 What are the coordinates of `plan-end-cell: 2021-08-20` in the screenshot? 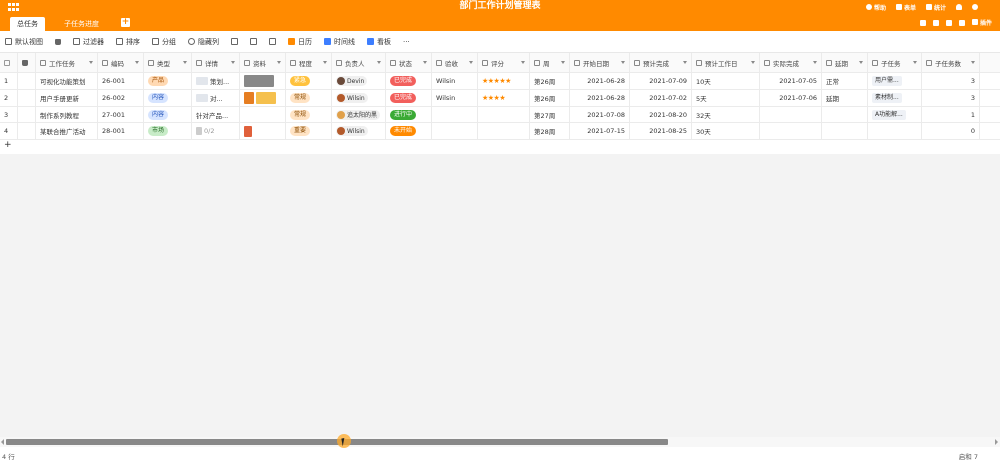 It's located at (661, 114).